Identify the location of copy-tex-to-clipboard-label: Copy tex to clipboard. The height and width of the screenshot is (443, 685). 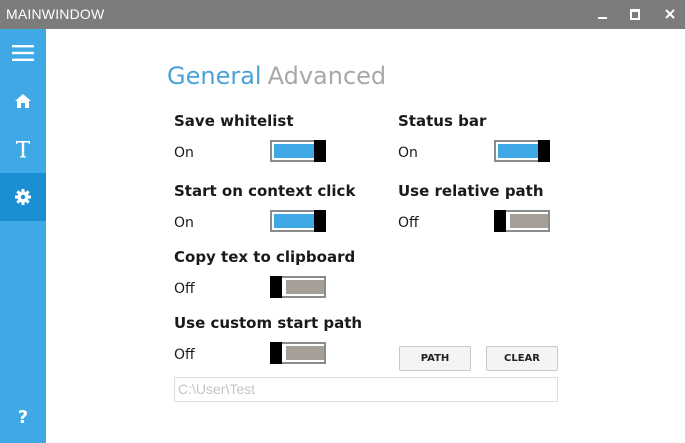
(265, 257).